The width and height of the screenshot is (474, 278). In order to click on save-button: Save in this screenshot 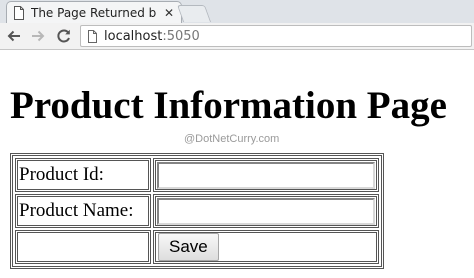, I will do `click(188, 247)`.